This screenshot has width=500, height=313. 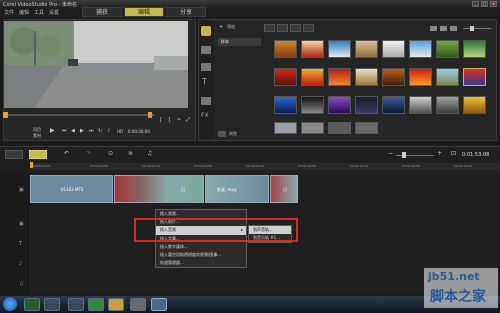 What do you see at coordinates (484, 4) in the screenshot?
I see `maximize-button: □` at bounding box center [484, 4].